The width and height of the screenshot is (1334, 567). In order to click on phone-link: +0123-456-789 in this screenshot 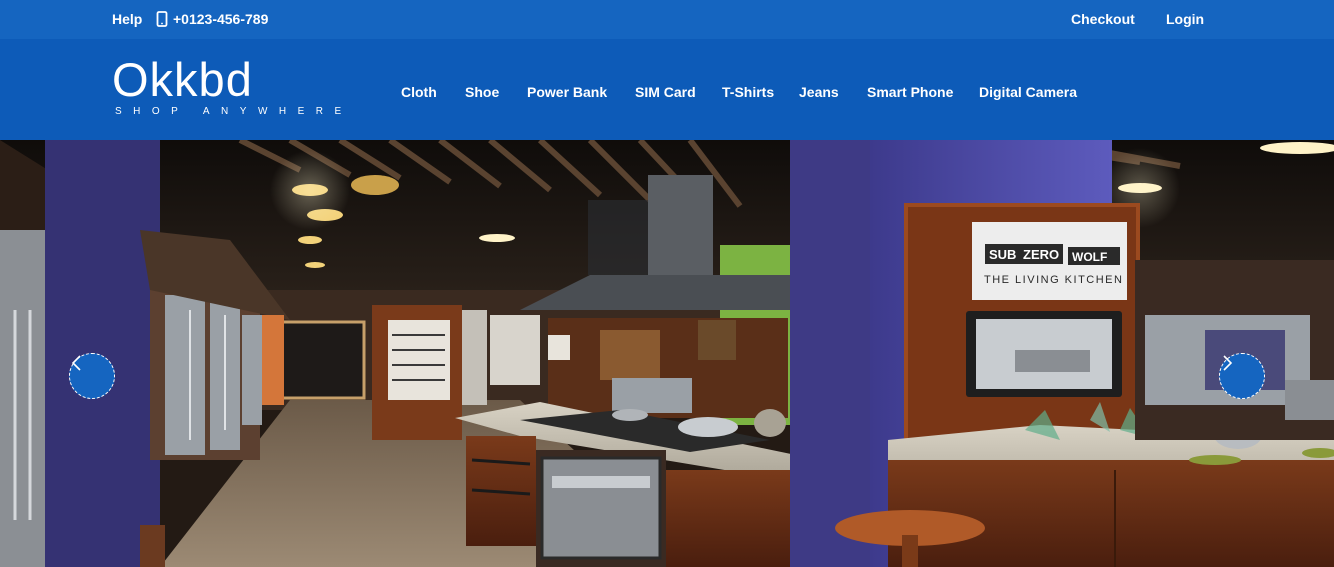, I will do `click(212, 19)`.